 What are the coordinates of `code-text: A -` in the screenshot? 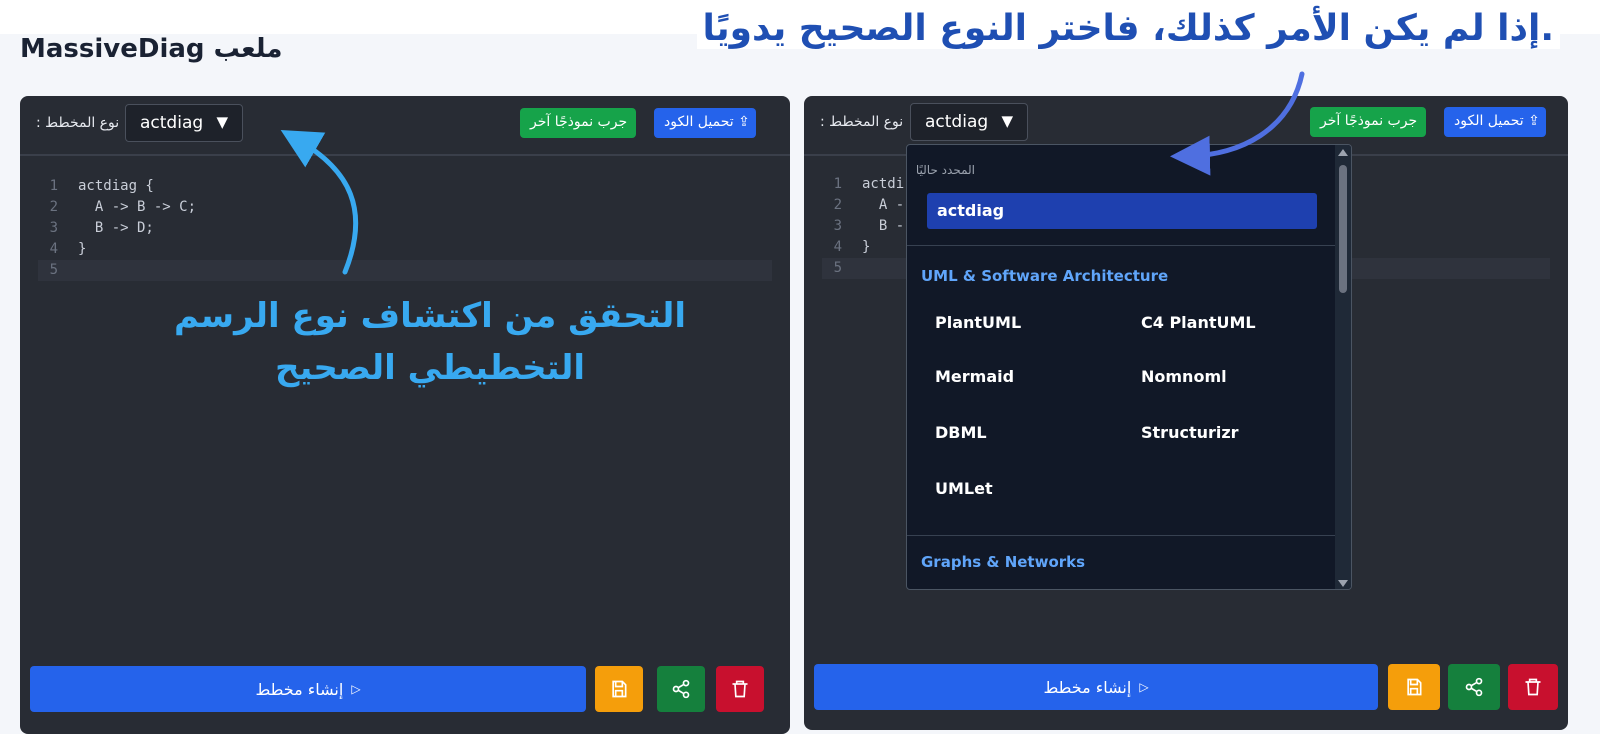 It's located at (883, 205).